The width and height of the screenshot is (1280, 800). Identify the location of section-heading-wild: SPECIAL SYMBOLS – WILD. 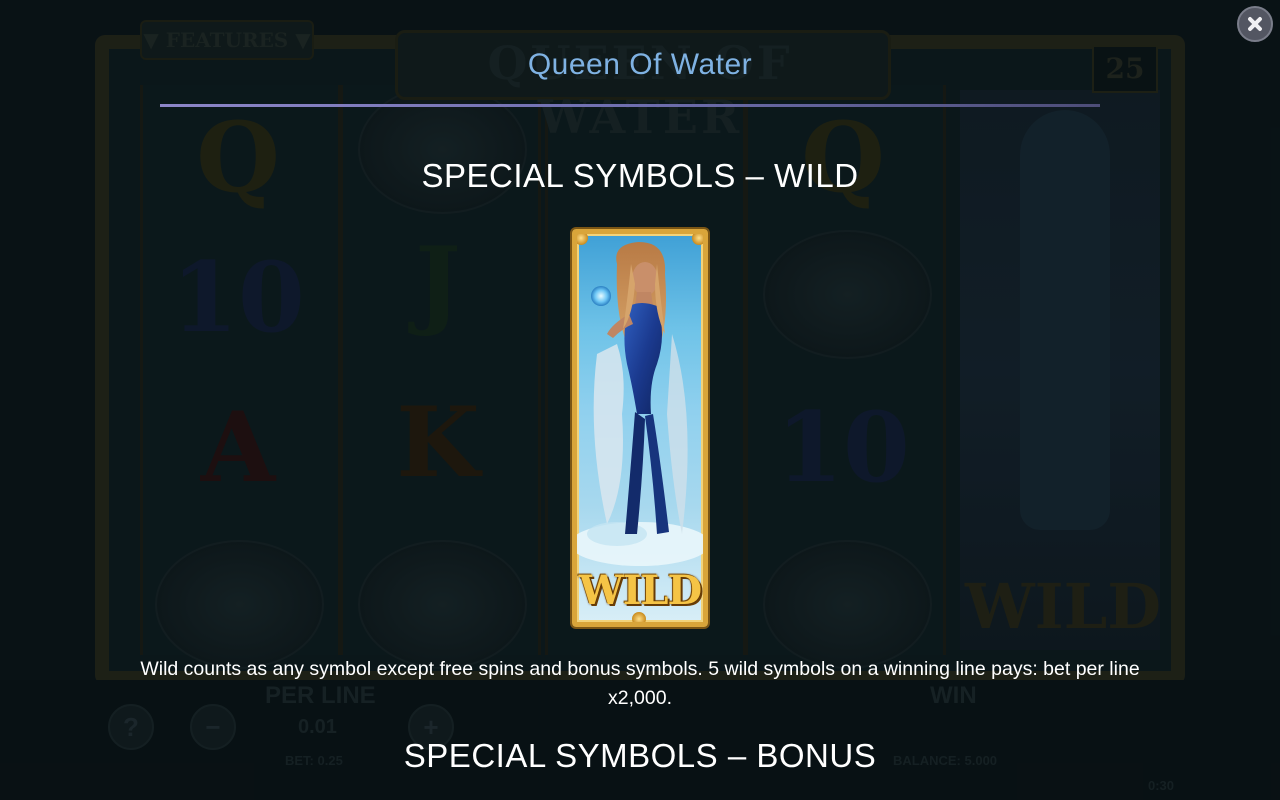
(640, 175).